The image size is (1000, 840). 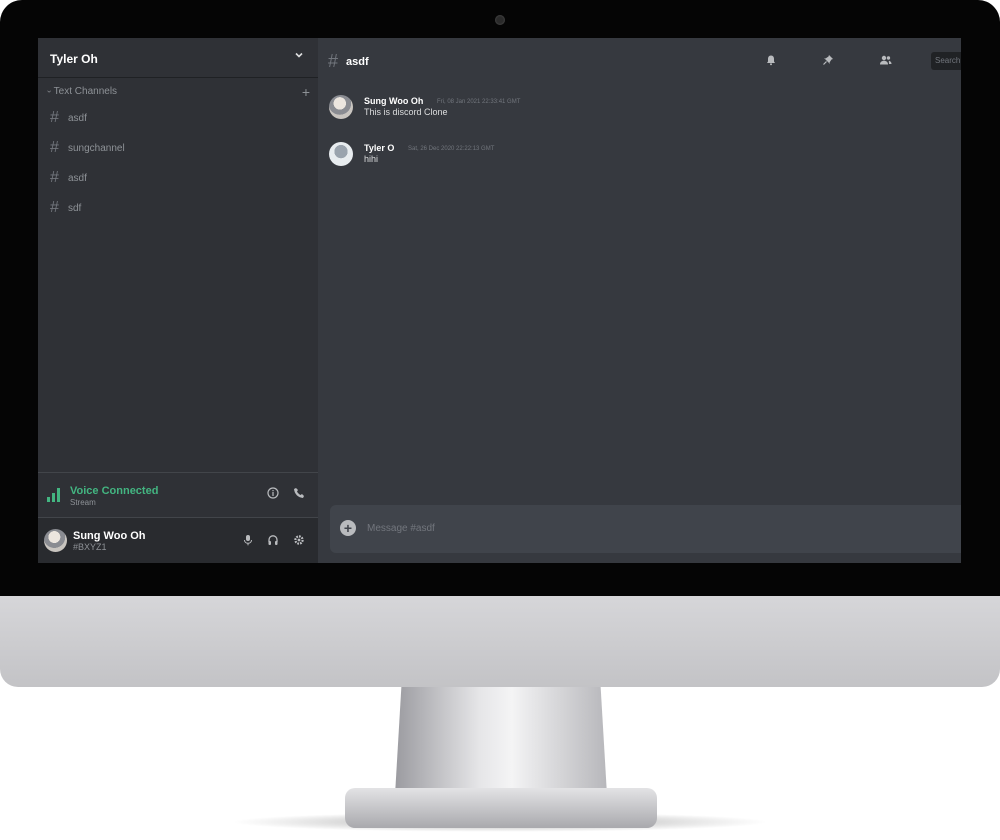 What do you see at coordinates (946, 61) in the screenshot?
I see `search-input: Search` at bounding box center [946, 61].